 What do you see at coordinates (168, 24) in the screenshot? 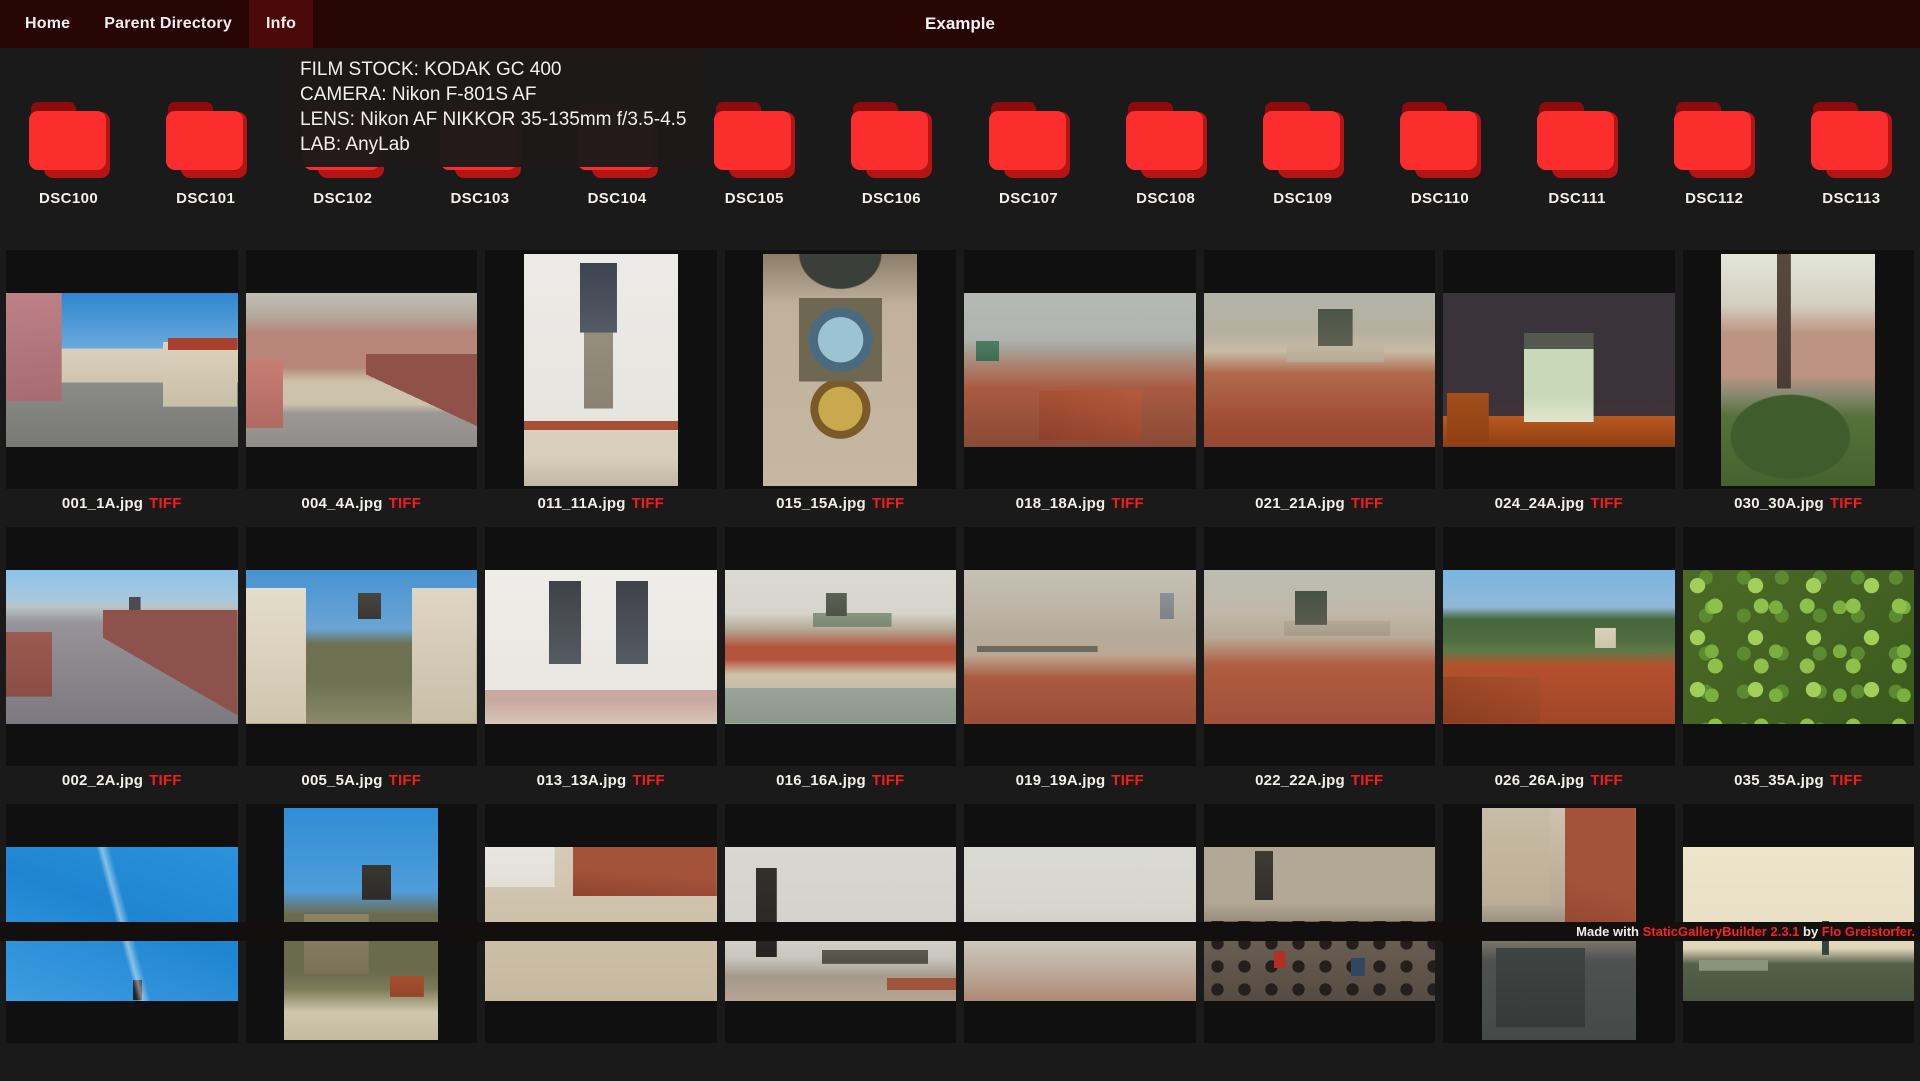
I see `nav-item-parent-directory: Parent Directory` at bounding box center [168, 24].